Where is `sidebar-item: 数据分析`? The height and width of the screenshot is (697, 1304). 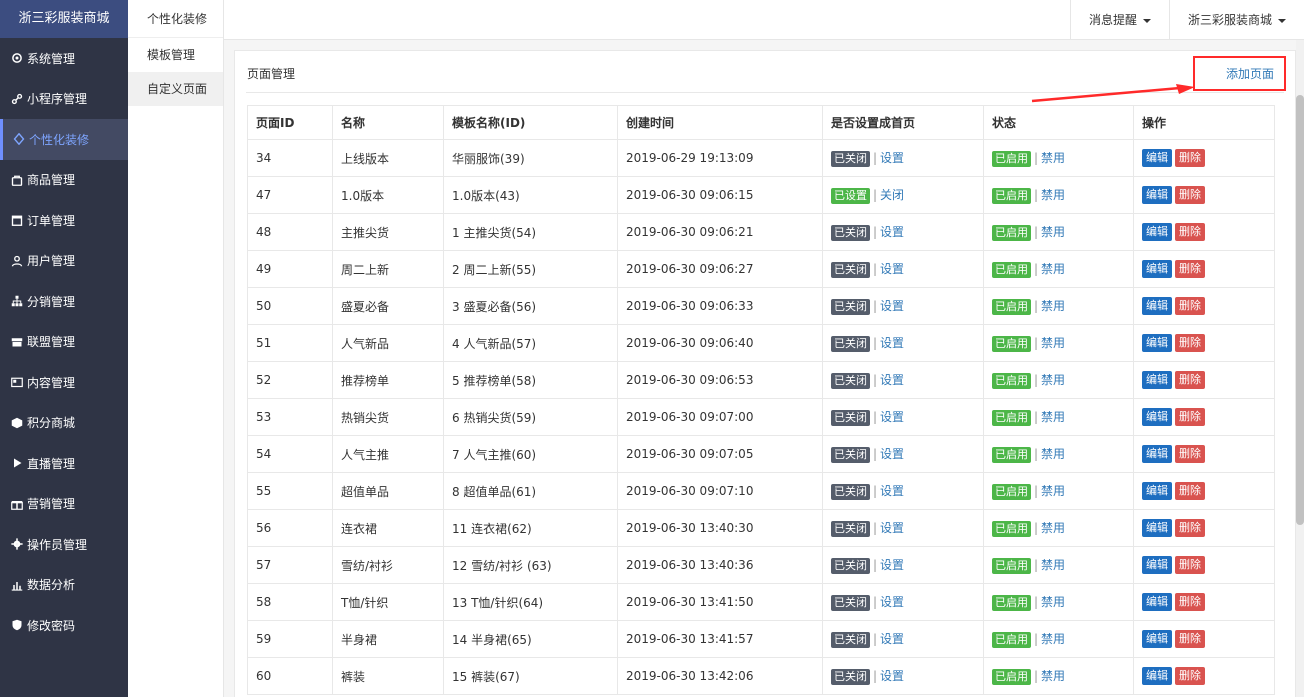
sidebar-item: 数据分析 is located at coordinates (64, 585).